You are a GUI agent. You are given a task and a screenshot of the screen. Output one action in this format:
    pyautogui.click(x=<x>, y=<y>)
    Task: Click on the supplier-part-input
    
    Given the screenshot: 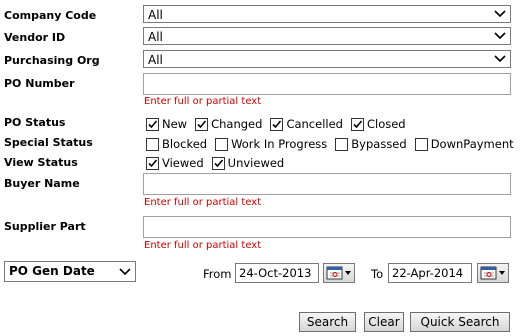 What is the action you would take?
    pyautogui.click(x=327, y=227)
    